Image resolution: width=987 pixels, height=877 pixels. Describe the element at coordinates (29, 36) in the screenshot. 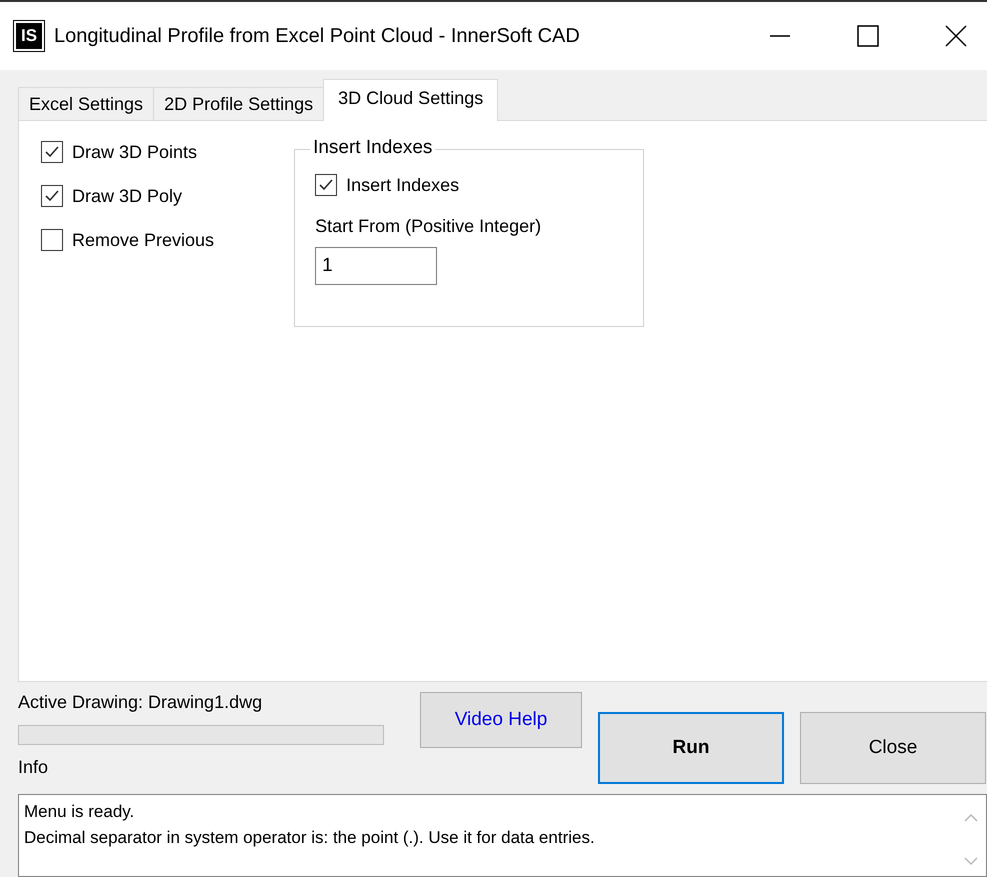

I see `app-icon: IS` at that location.